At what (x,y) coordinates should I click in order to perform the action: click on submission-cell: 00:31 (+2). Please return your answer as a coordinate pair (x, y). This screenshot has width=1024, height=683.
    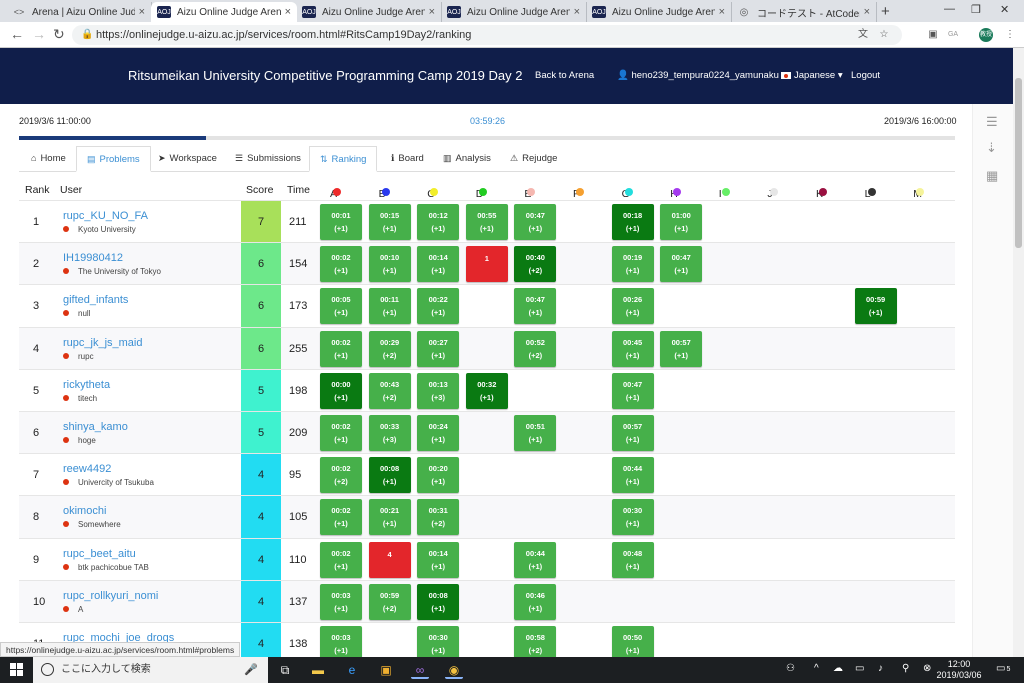
    Looking at the image, I should click on (438, 517).